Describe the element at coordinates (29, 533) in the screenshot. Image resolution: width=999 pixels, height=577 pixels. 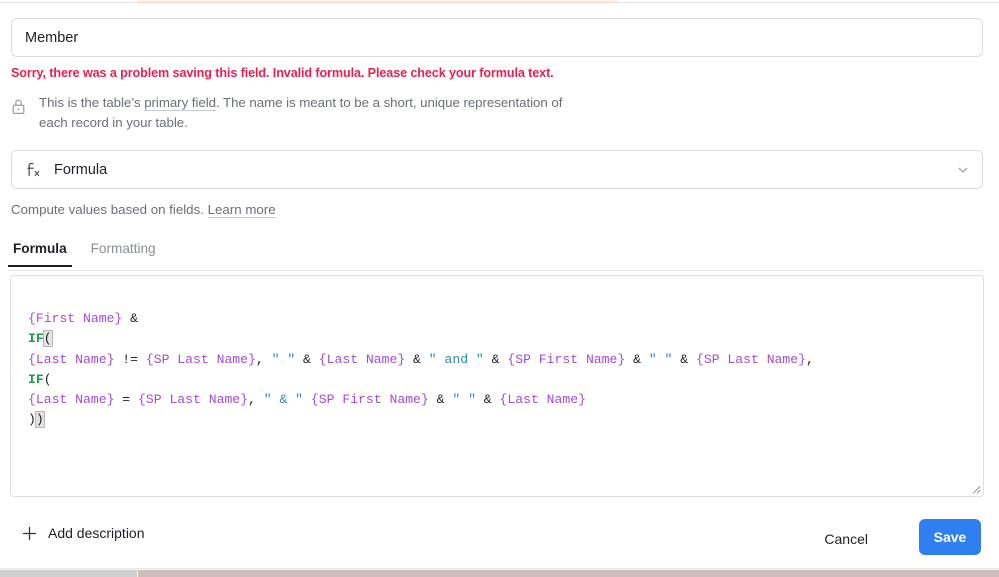
I see `plus-icon` at that location.